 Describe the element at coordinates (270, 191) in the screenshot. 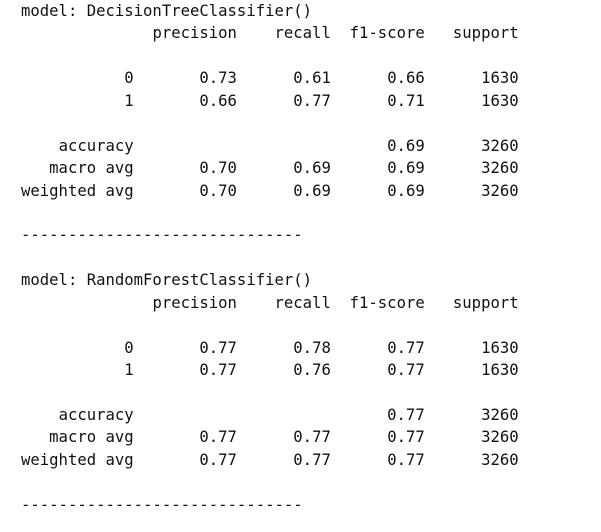

I see `weighted-avg-row: weighted avg 0.70 0.69 0.69 3260` at that location.